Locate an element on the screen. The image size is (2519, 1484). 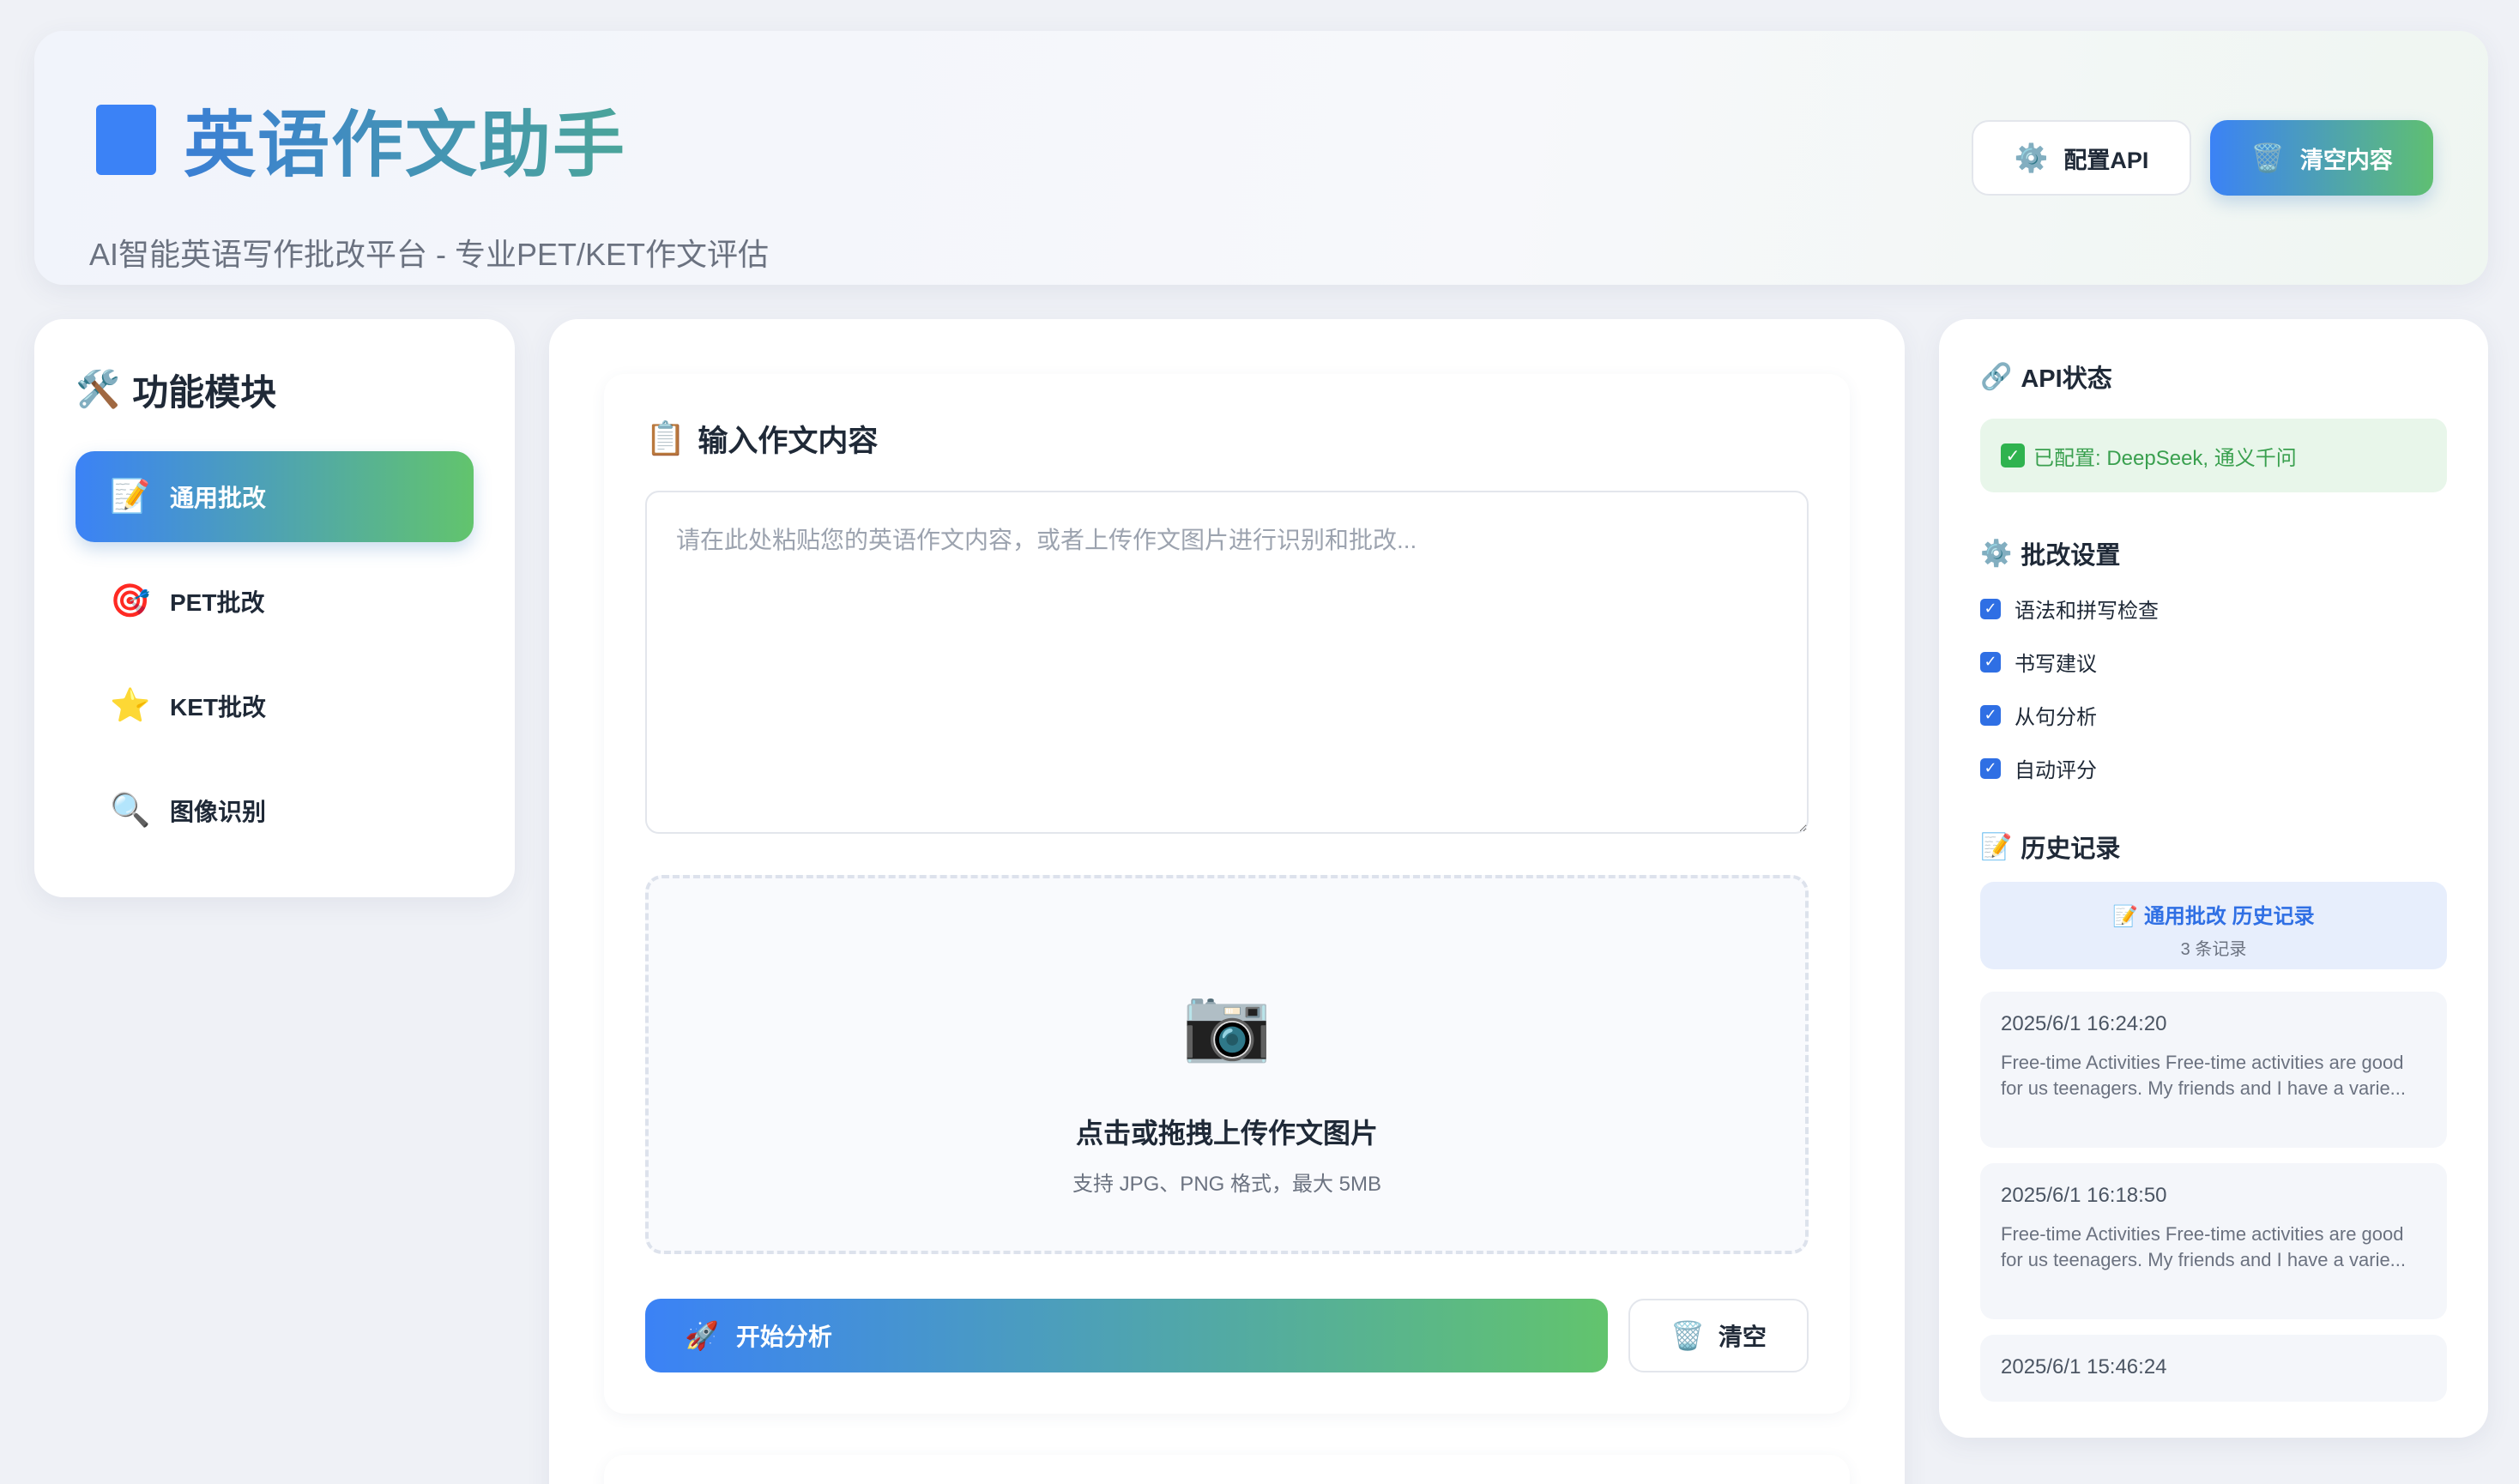
history-title: 📝 历史记录 is located at coordinates (2050, 847).